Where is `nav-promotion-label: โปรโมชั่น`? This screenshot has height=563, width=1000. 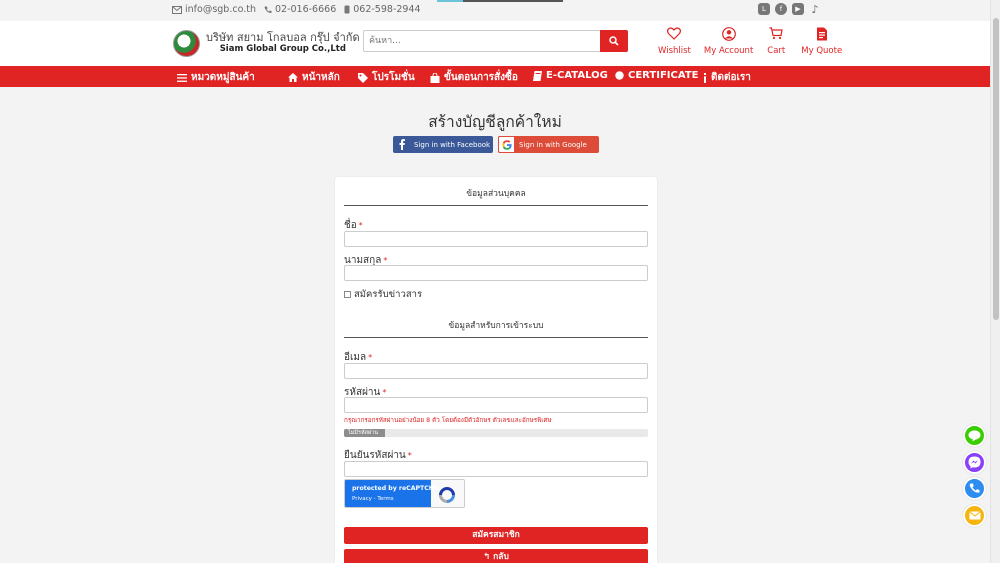 nav-promotion-label: โปรโมชั่น is located at coordinates (393, 77).